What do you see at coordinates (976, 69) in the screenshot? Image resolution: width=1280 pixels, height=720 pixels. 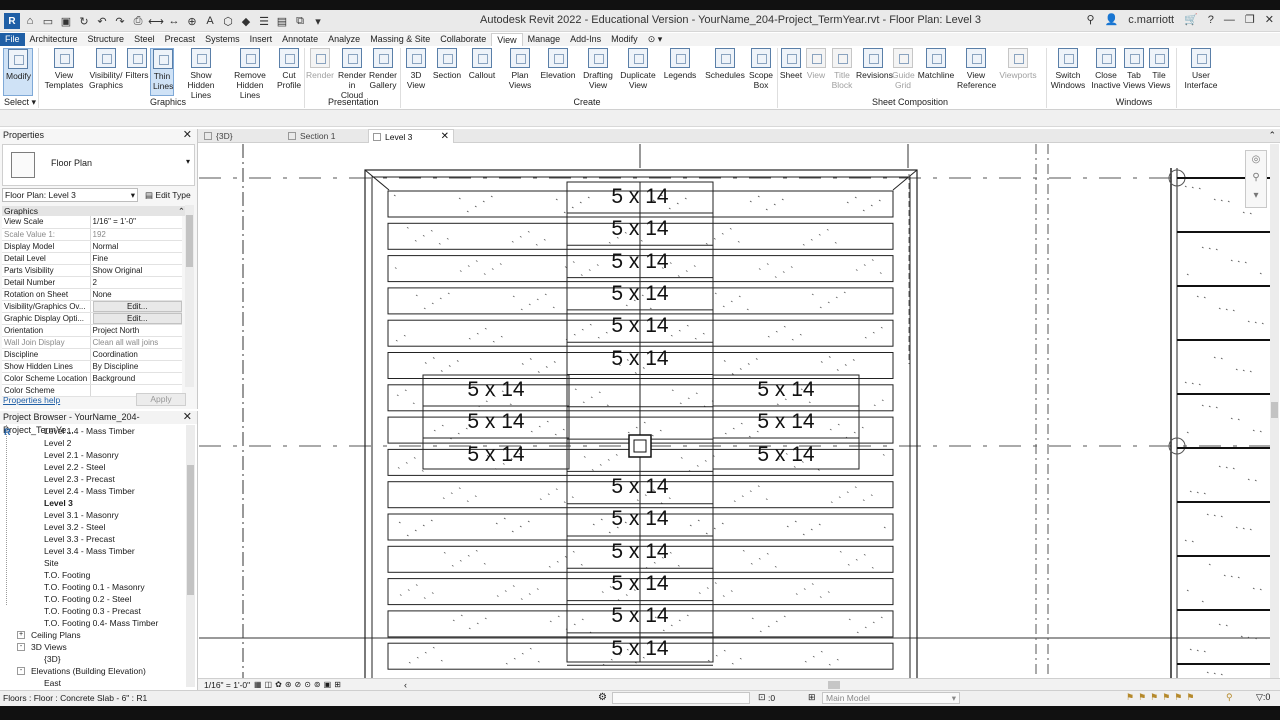 I see `view-reference-button: View Reference` at bounding box center [976, 69].